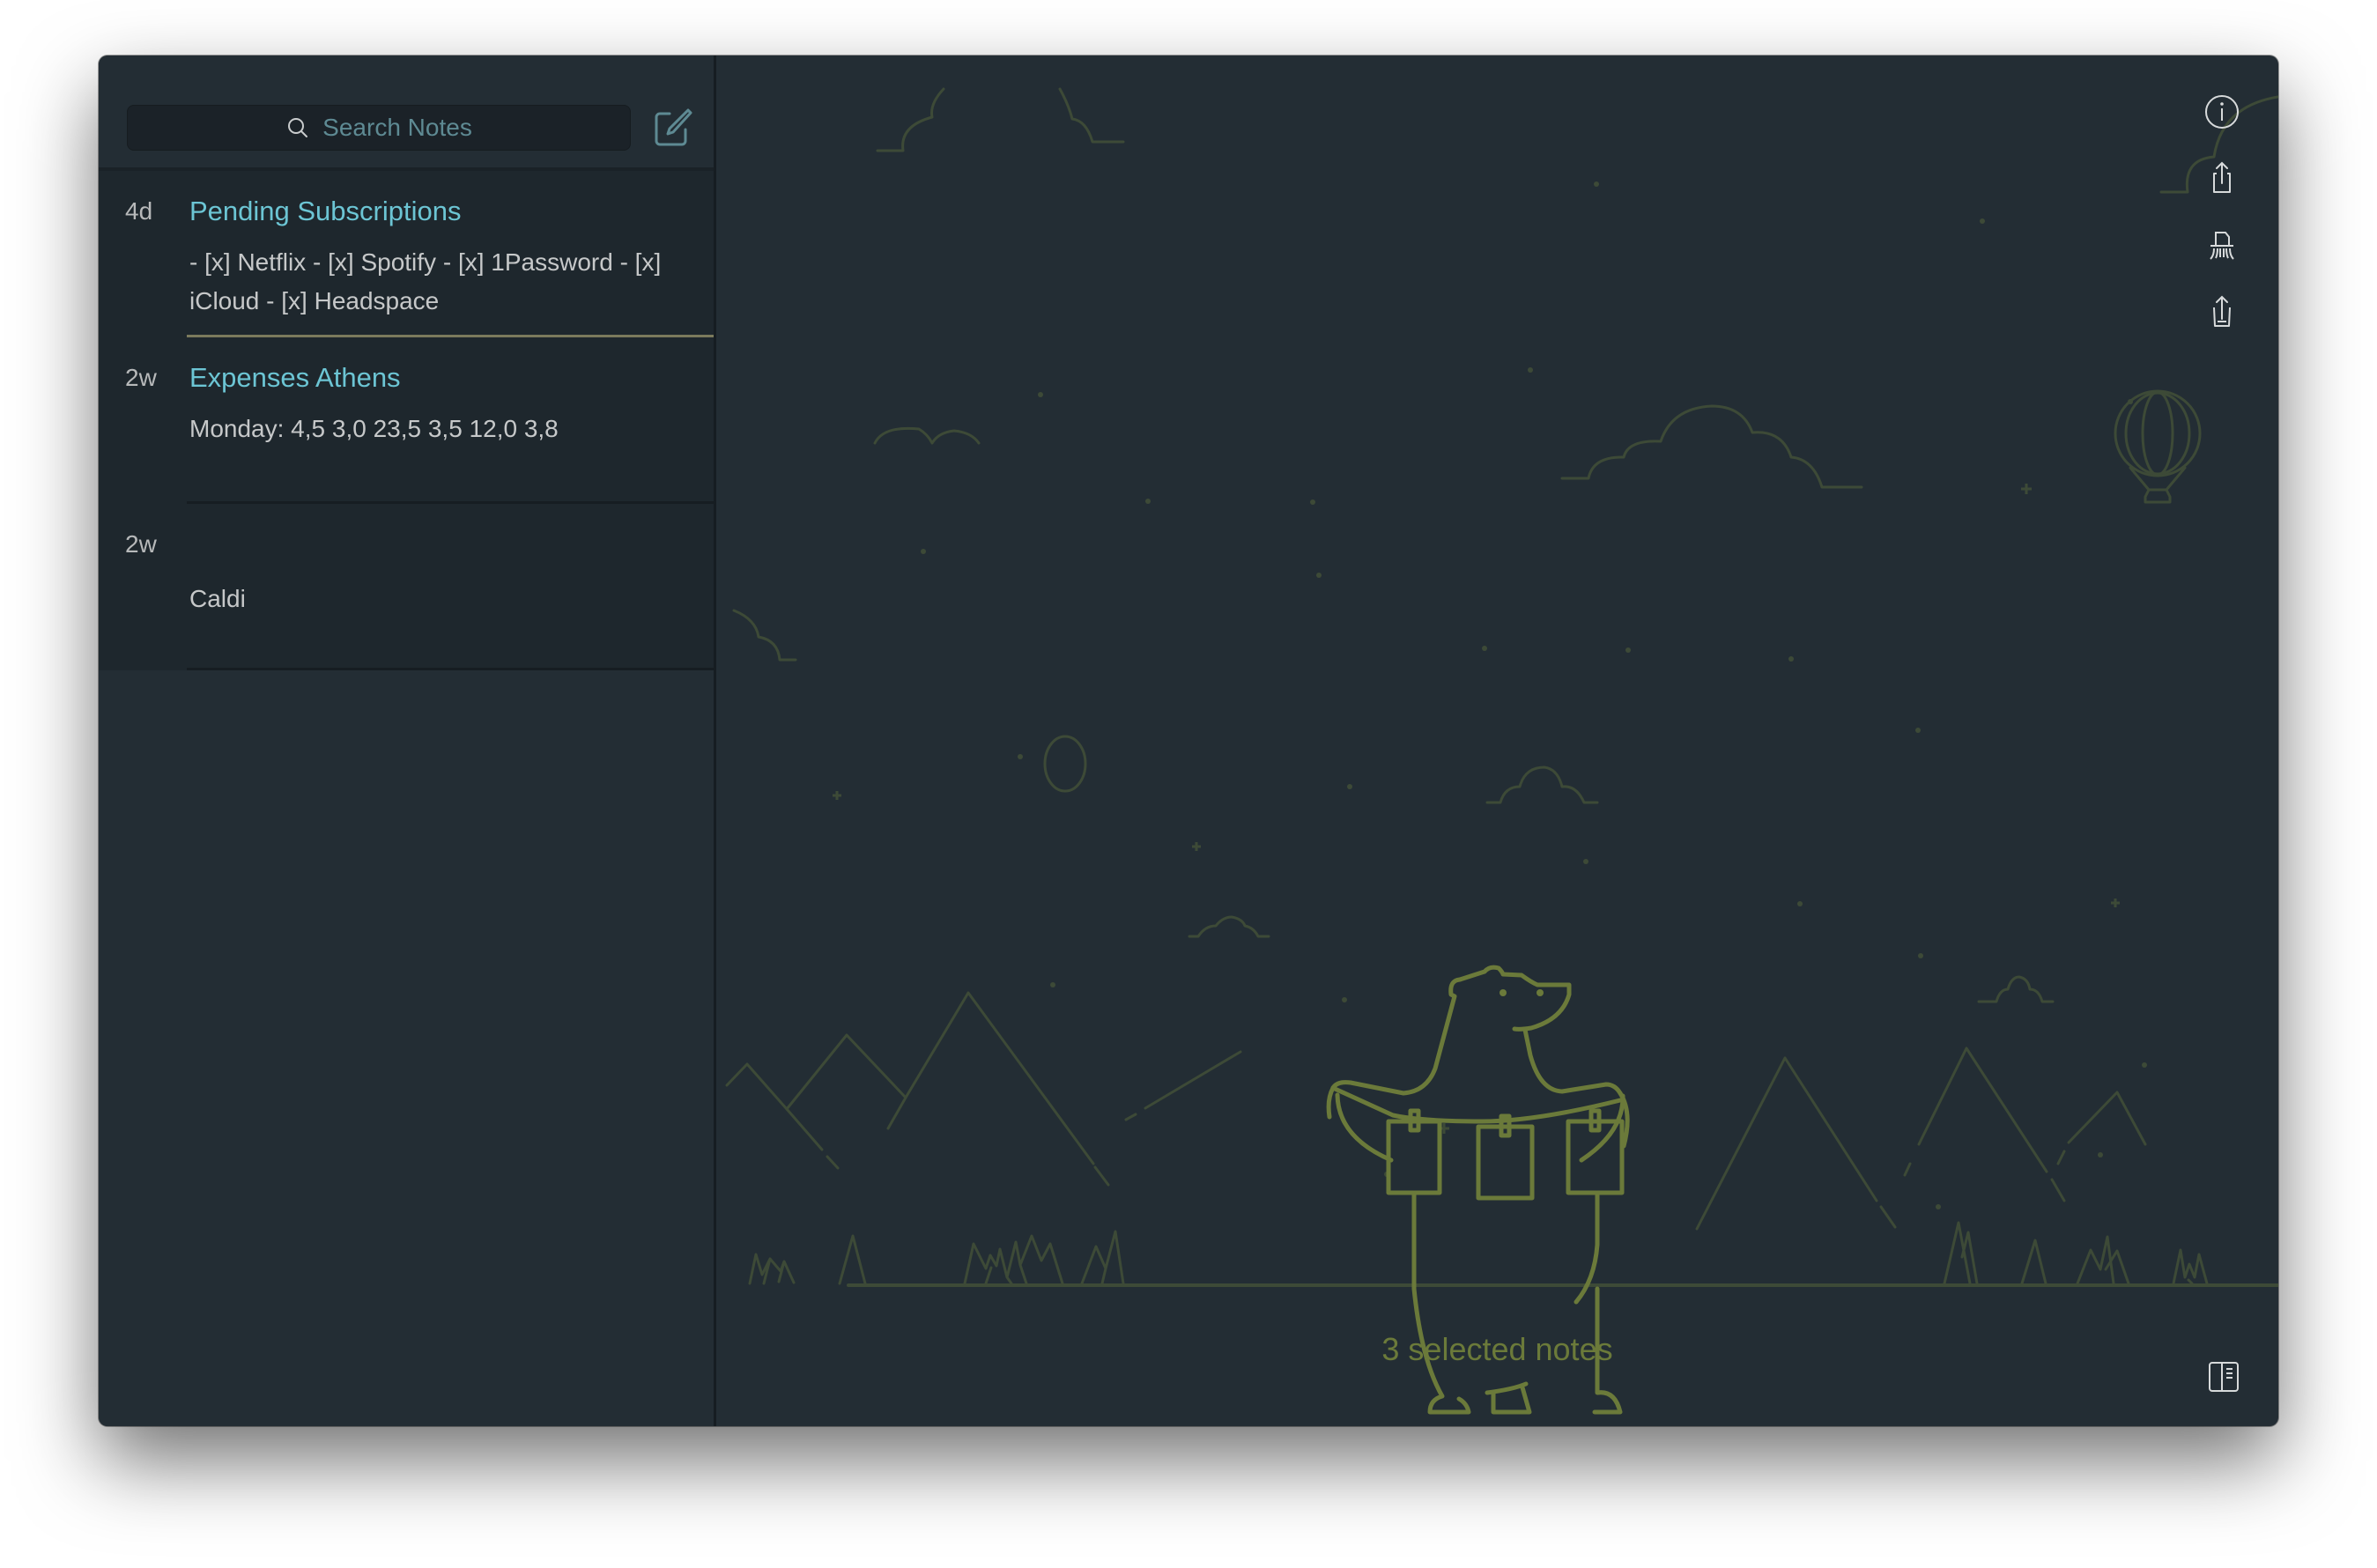  Describe the element at coordinates (325, 211) in the screenshot. I see `note-title: Pending Subscriptions` at that location.